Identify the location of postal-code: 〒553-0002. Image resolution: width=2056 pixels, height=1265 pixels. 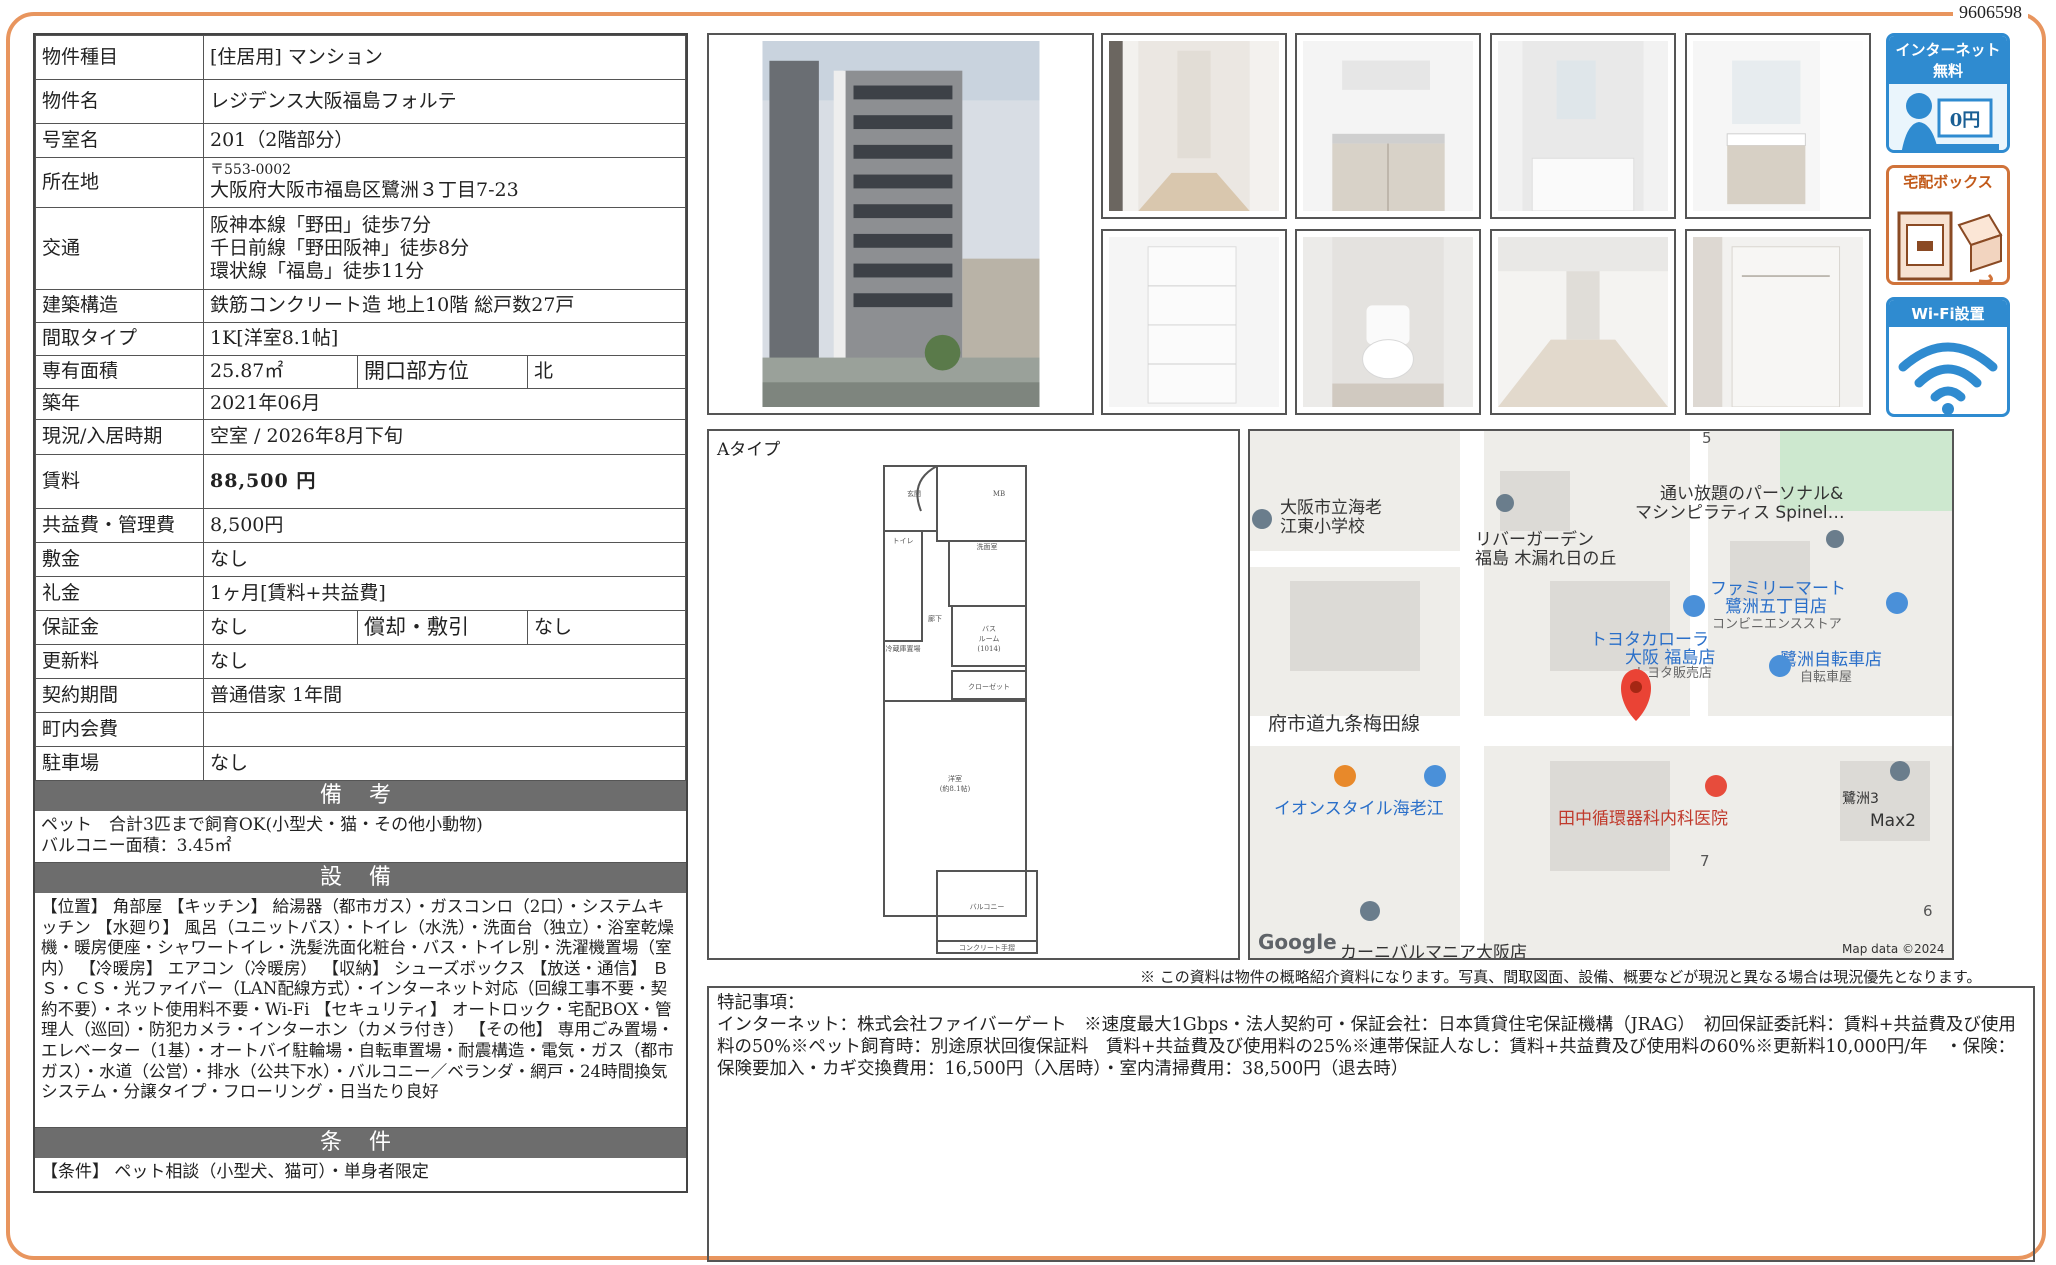
(251, 170).